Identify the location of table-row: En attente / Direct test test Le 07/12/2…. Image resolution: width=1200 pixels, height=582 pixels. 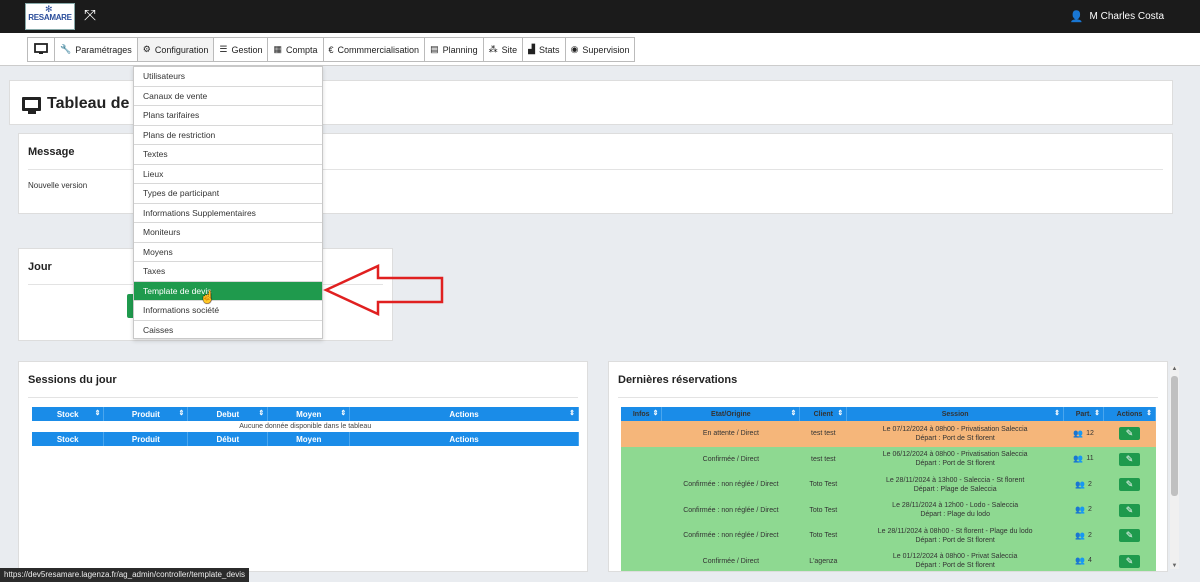
(888, 434).